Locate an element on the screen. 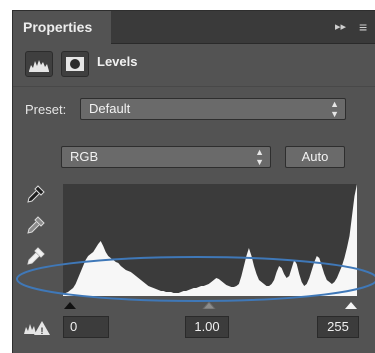 The image size is (375, 353). white-point-slider-handle is located at coordinates (351, 305).